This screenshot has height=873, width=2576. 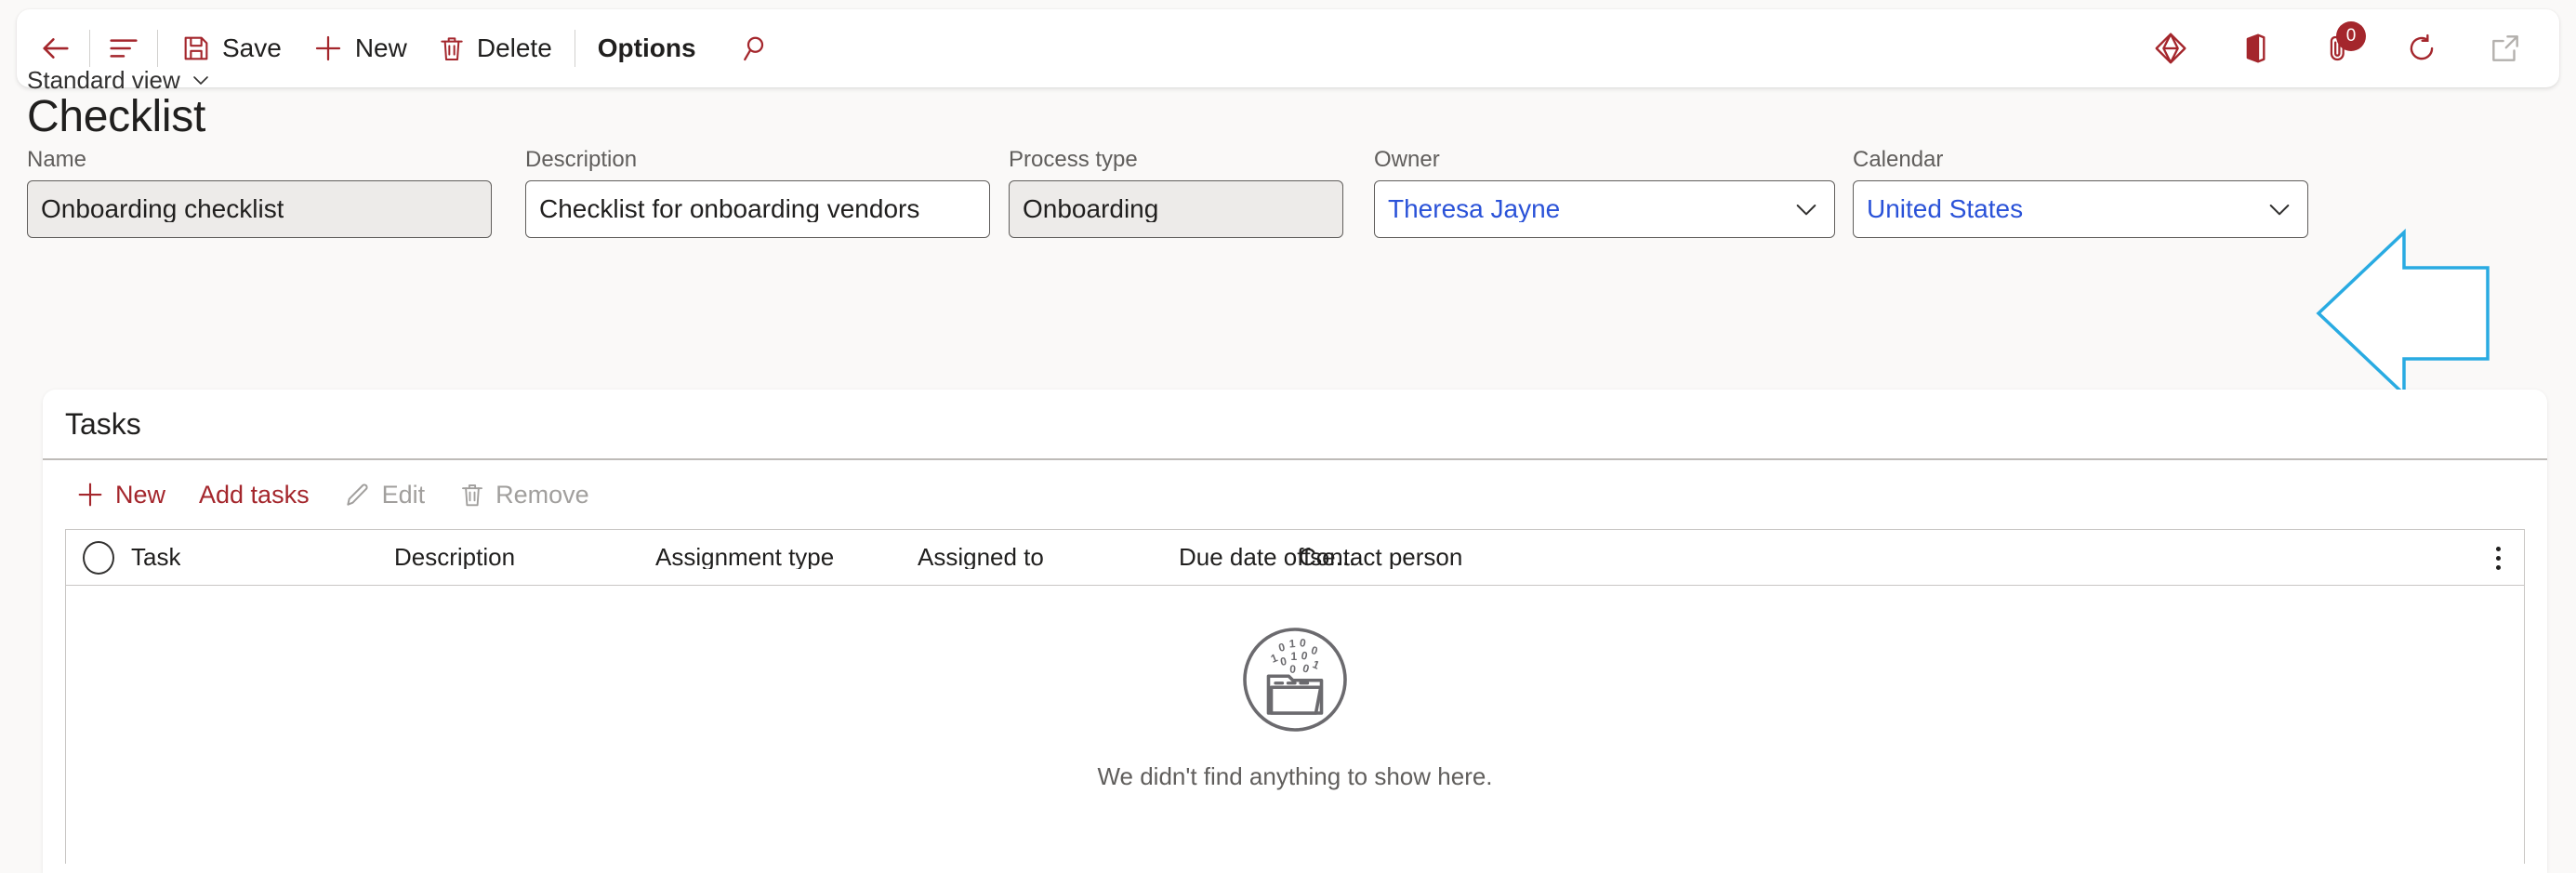 I want to click on view-selector-label: Standard view, so click(x=103, y=80).